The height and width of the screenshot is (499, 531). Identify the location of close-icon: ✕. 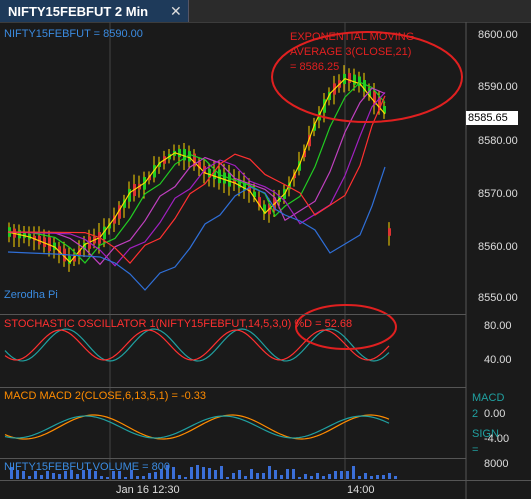
(176, 11).